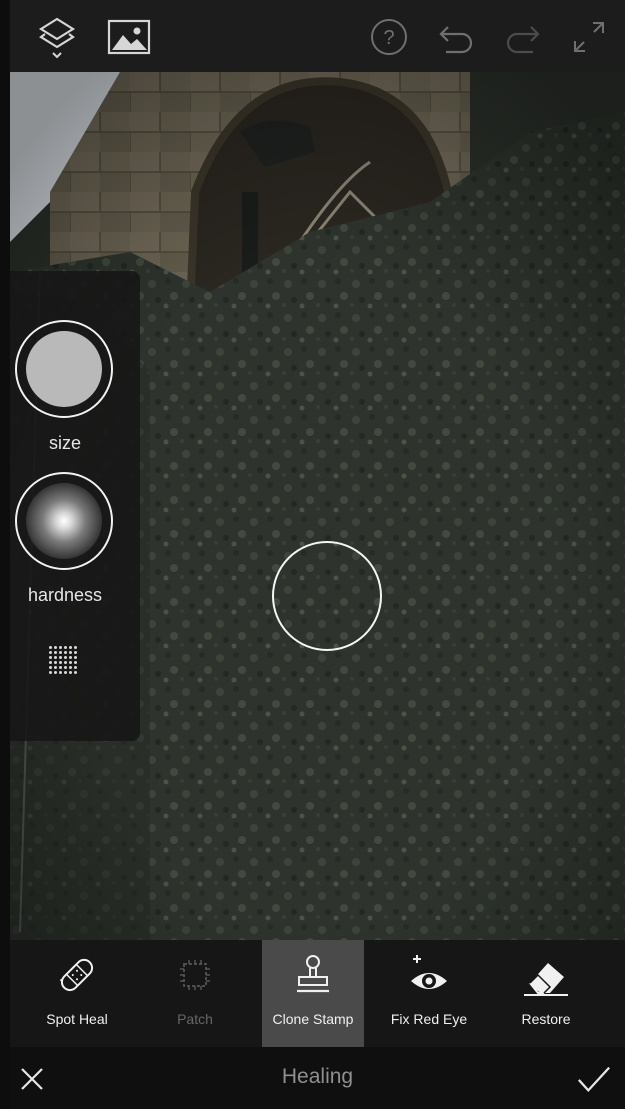 Image resolution: width=625 pixels, height=1109 pixels. I want to click on bottom-bar: Healing, so click(317, 1078).